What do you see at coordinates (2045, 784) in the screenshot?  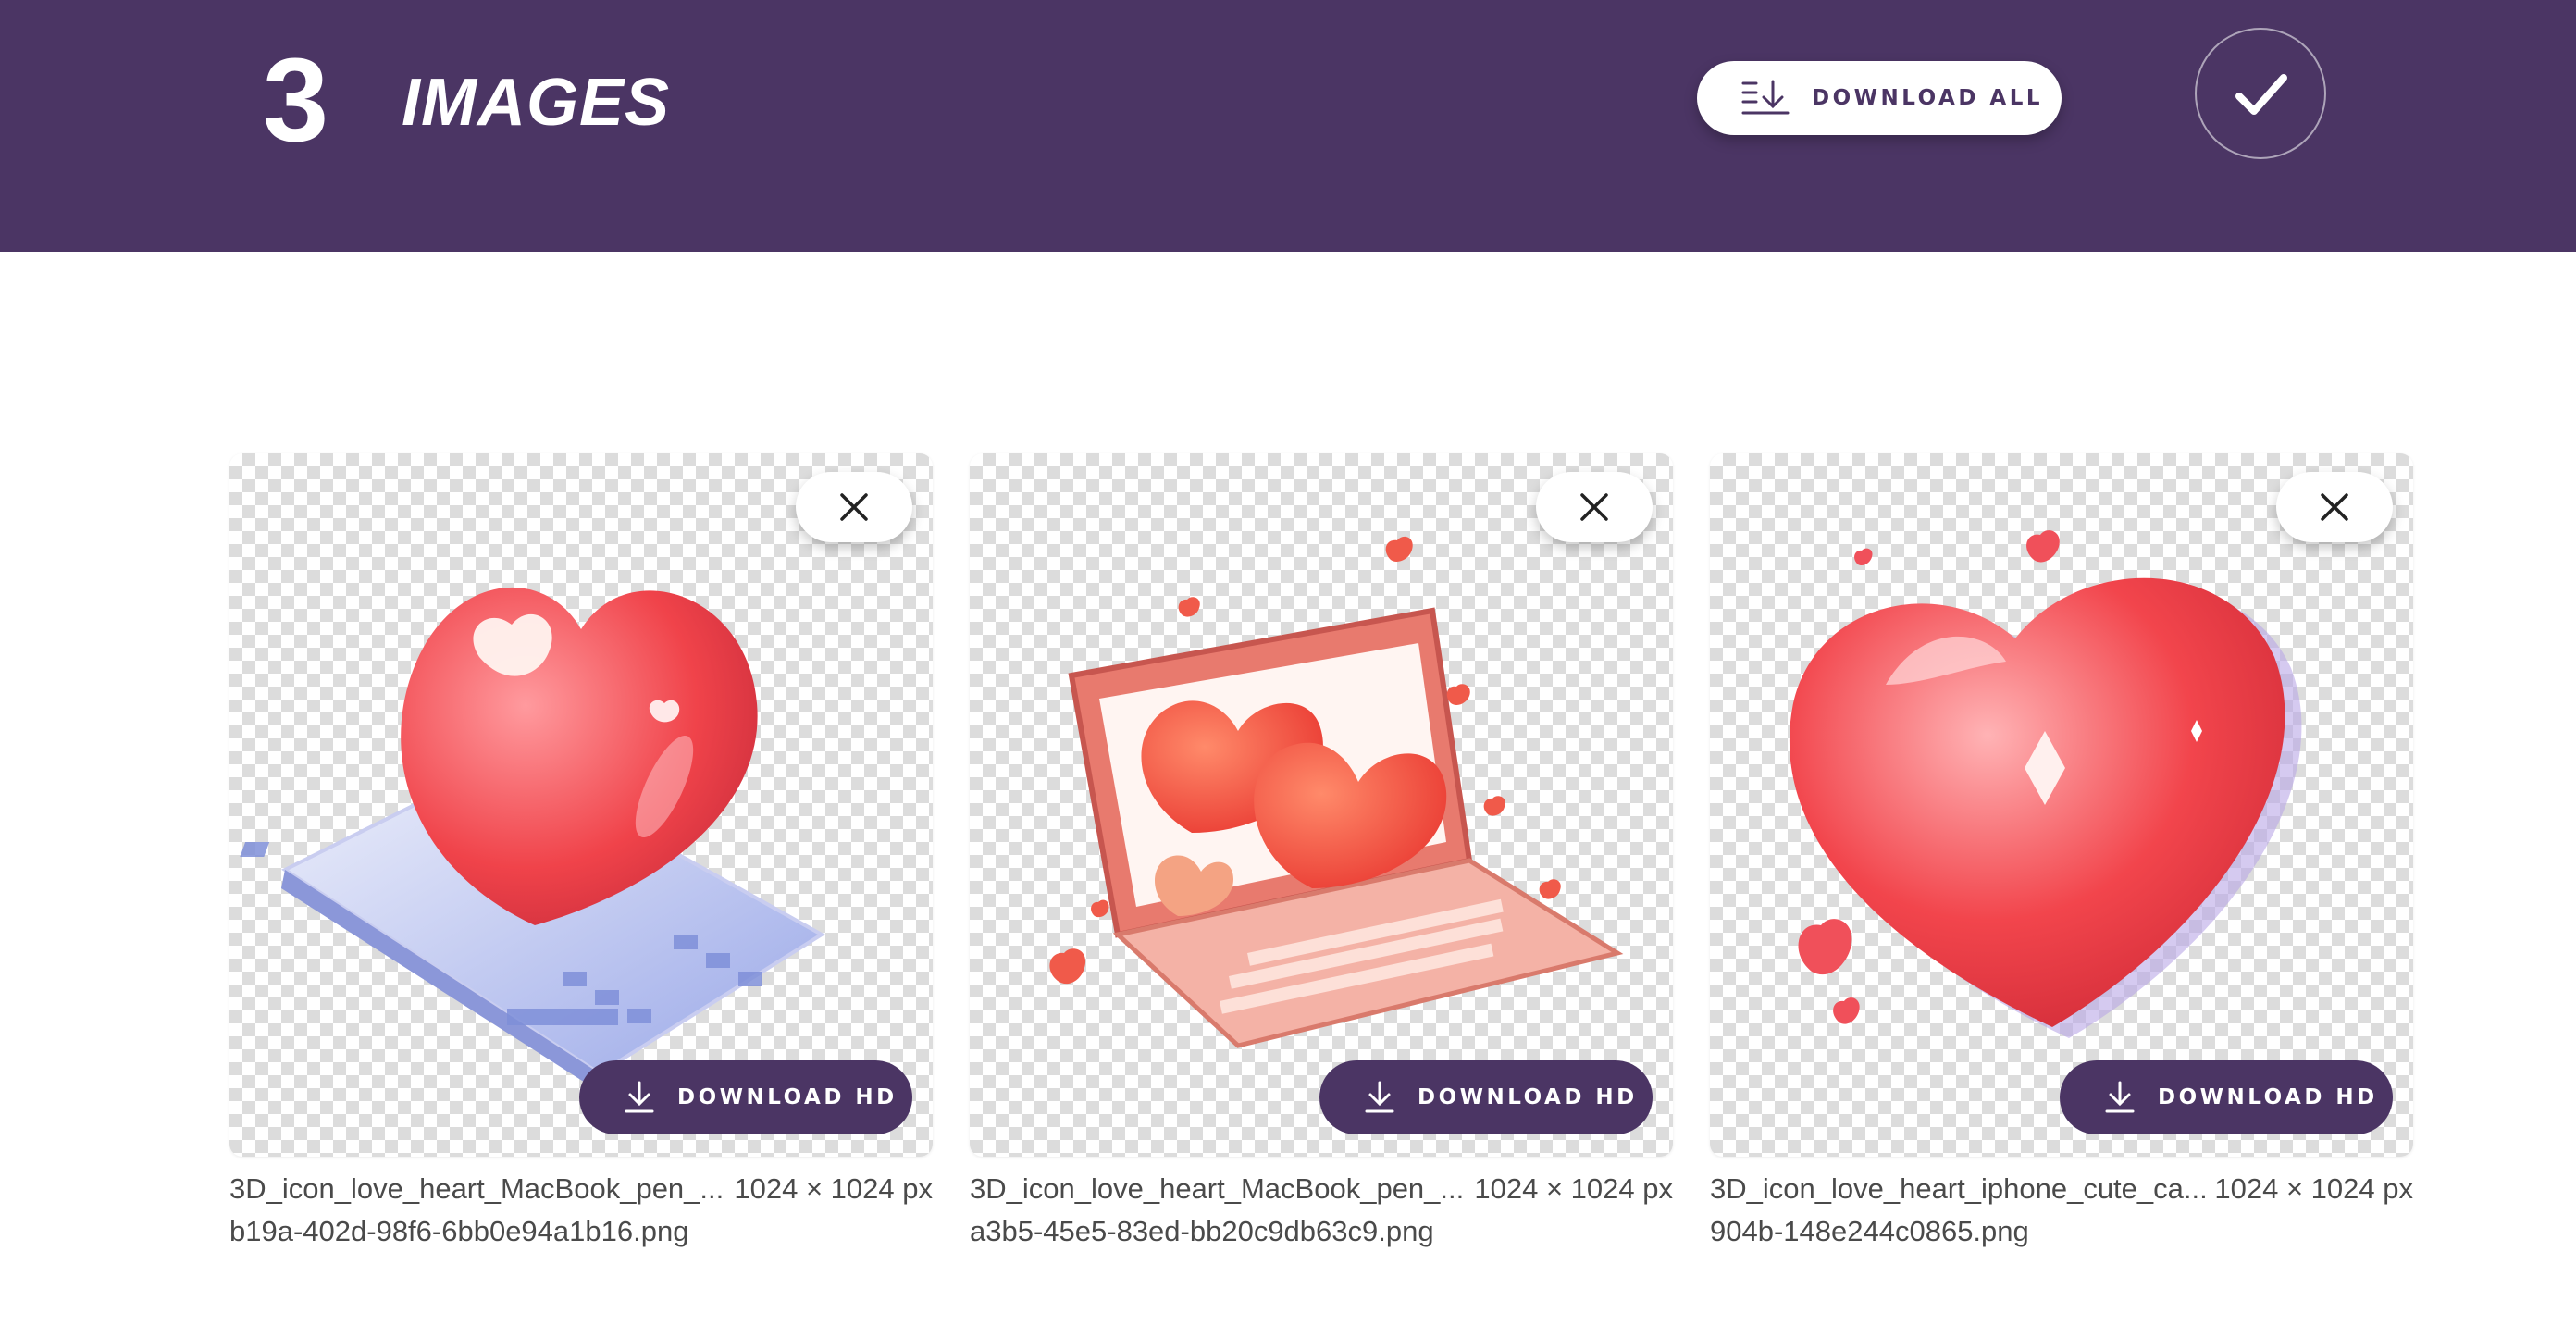 I see `glossy-heart-illustration` at bounding box center [2045, 784].